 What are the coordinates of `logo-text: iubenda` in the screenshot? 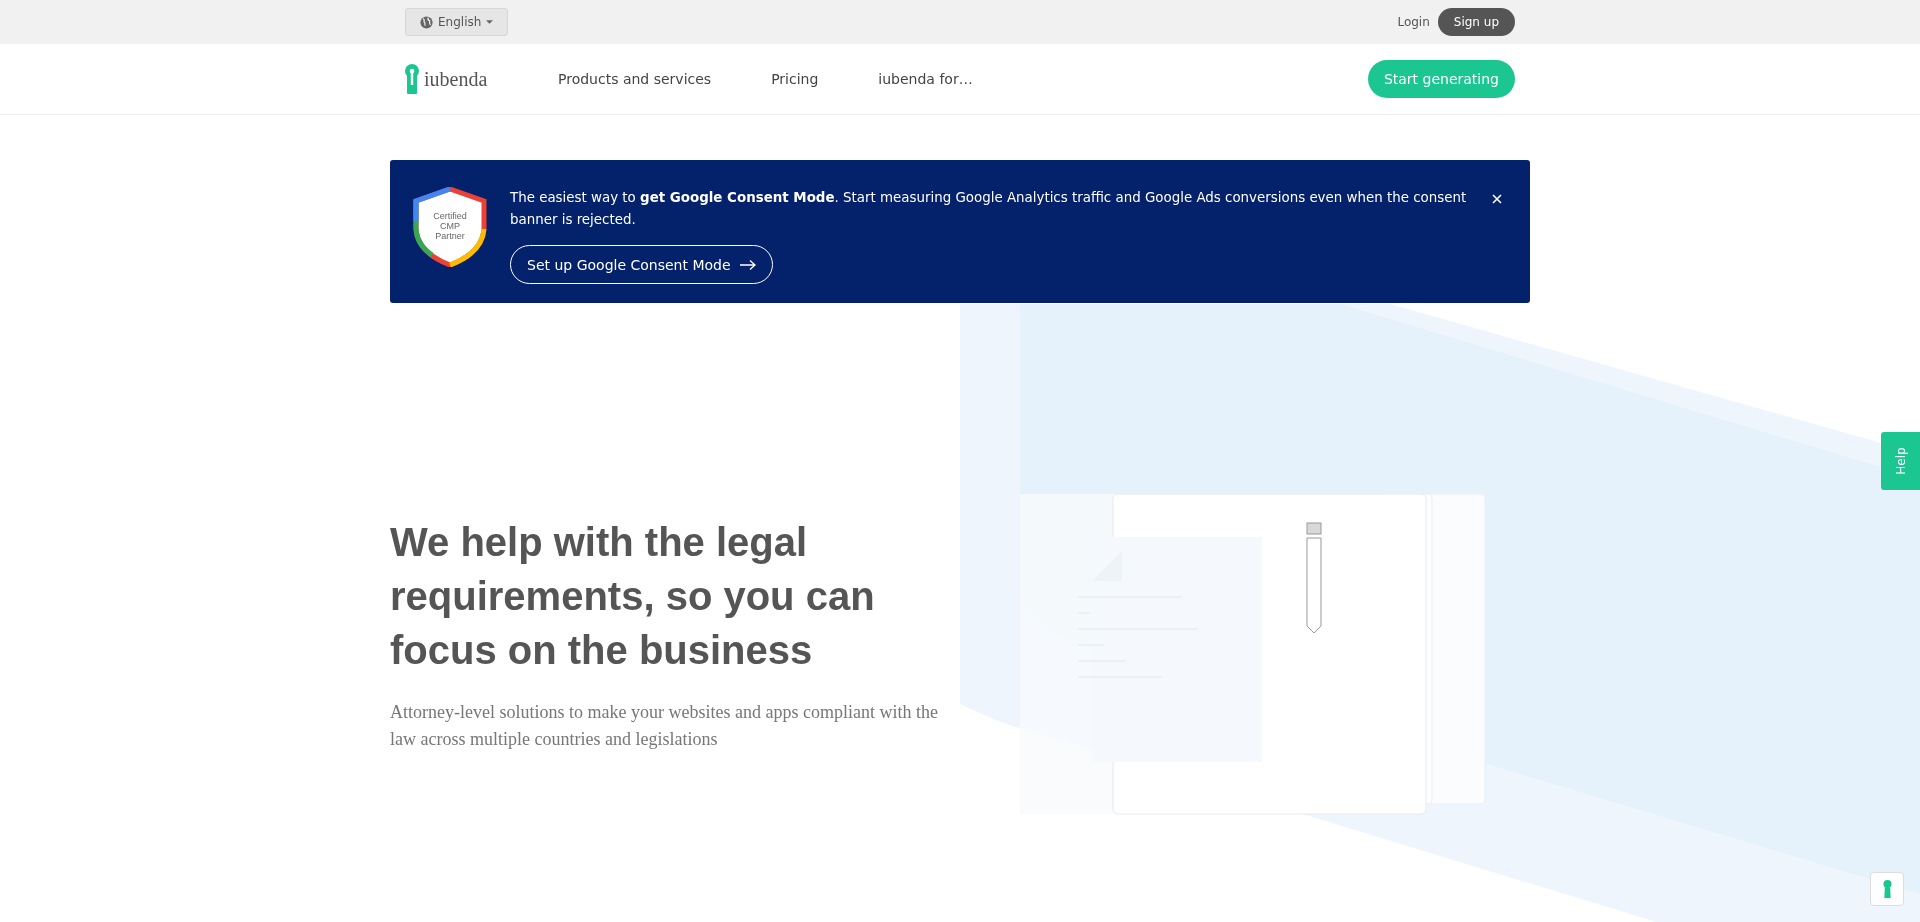 It's located at (456, 79).